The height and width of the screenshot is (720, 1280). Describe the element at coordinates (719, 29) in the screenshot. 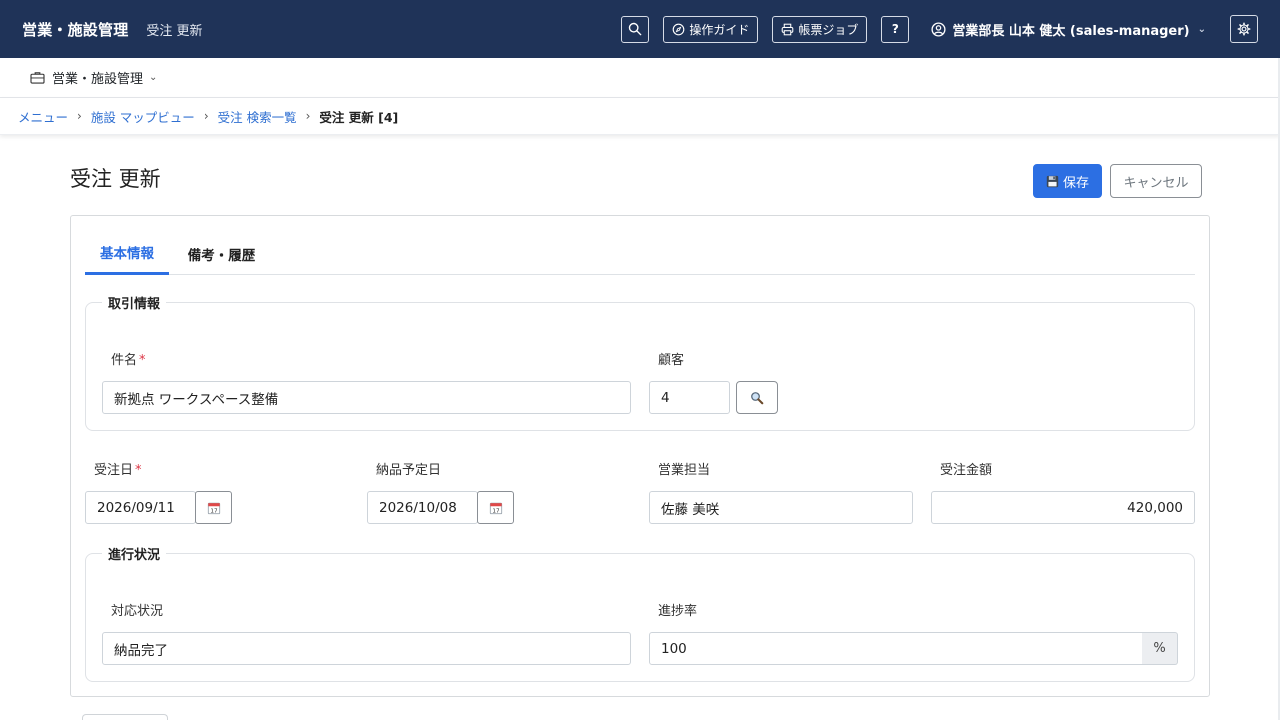

I see `guide-button-label: 操作ガイド` at that location.